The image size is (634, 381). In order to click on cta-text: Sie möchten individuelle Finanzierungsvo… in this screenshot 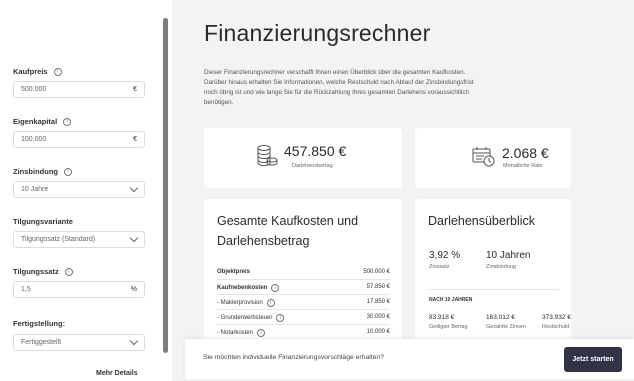, I will do `click(293, 357)`.